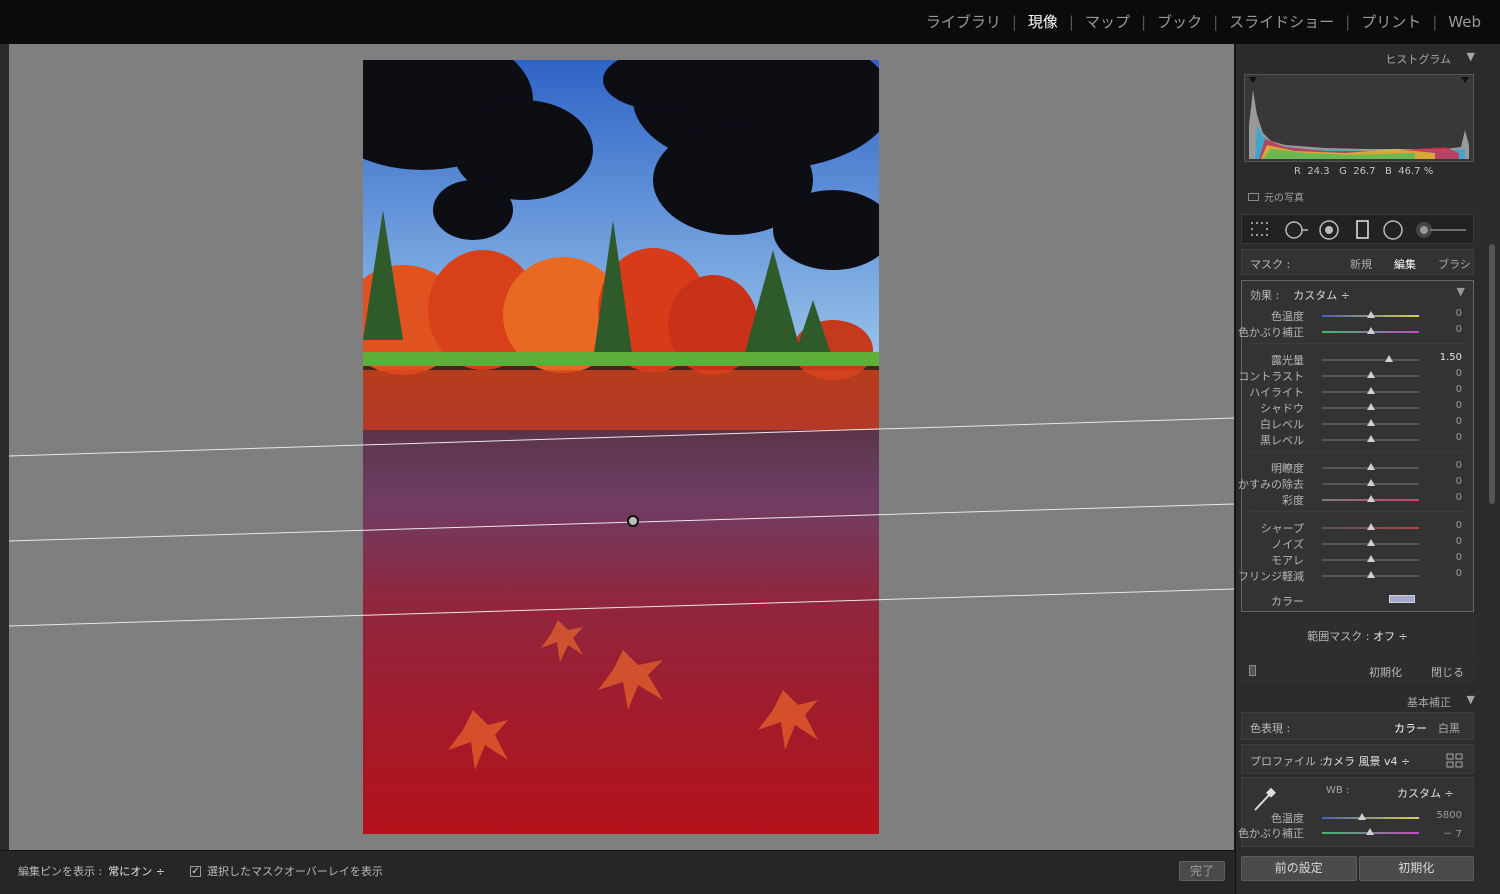 This screenshot has width=1500, height=894. Describe the element at coordinates (1492, 374) in the screenshot. I see `right-panel-scrollbar` at that location.